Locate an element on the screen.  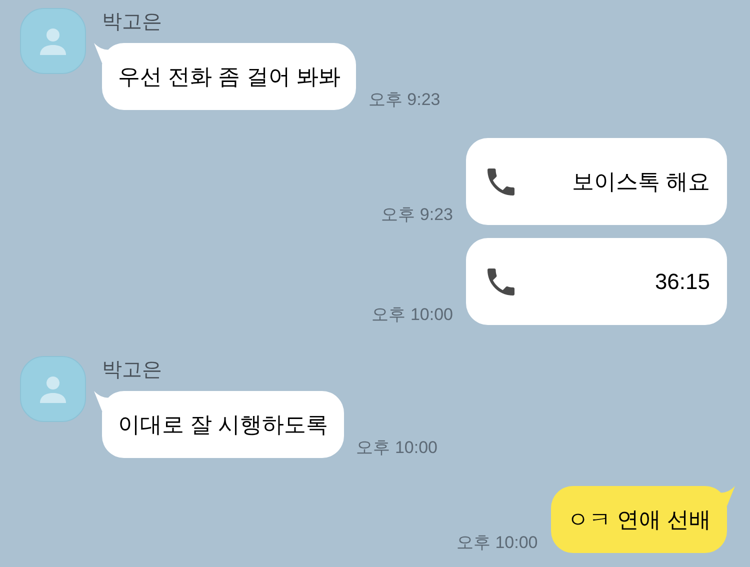
call-bubble: 보이스톡 해요 is located at coordinates (596, 181).